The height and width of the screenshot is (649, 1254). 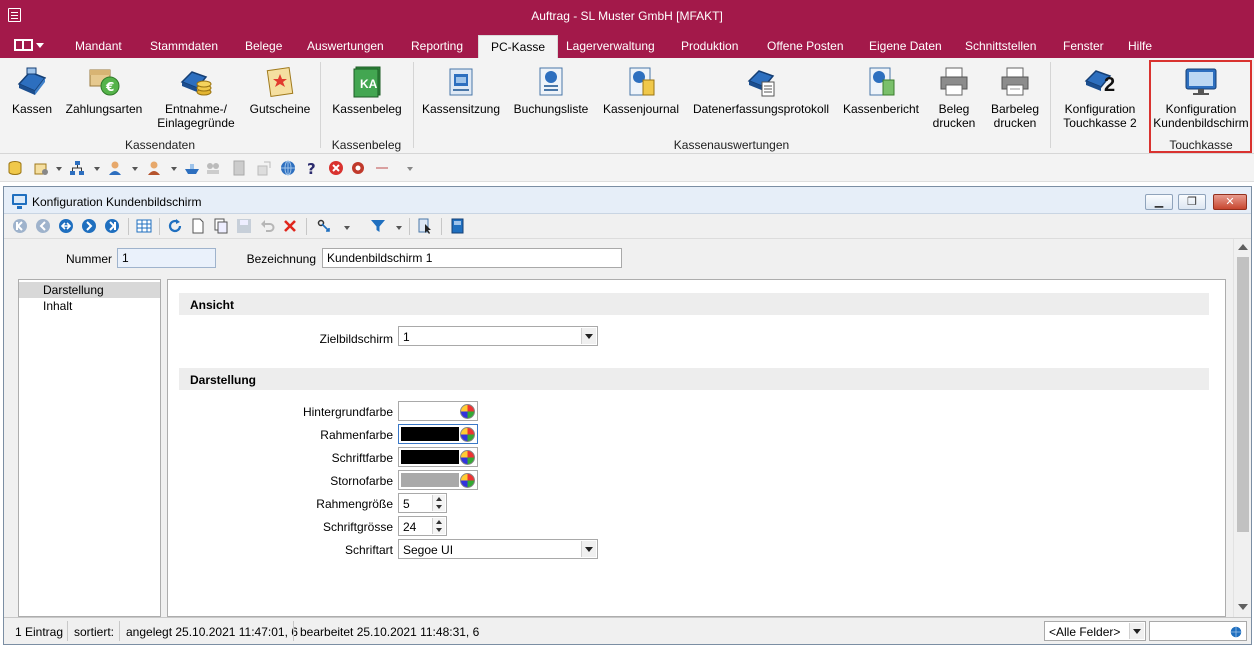 I want to click on database-icon, so click(x=15, y=168).